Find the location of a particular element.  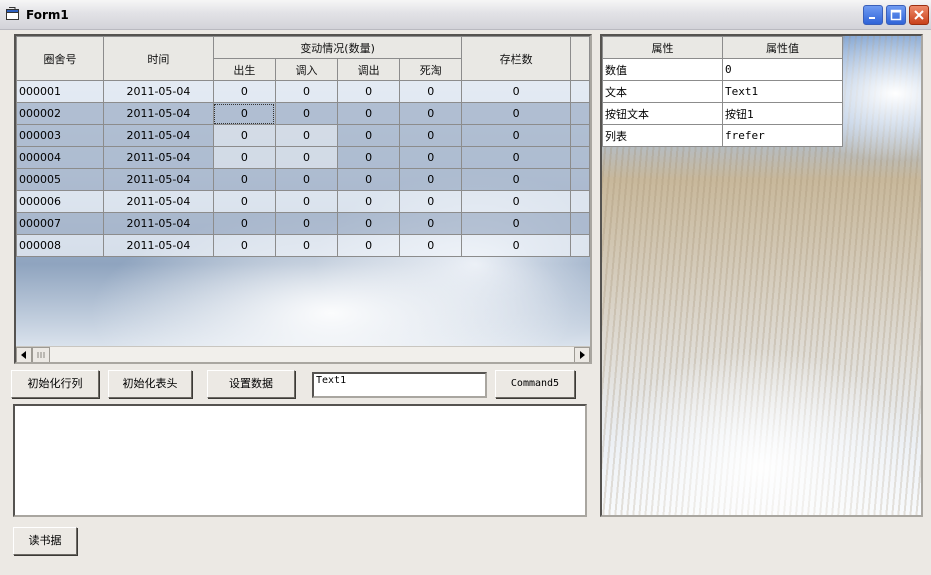

cell-code: 000007 is located at coordinates (60, 223).